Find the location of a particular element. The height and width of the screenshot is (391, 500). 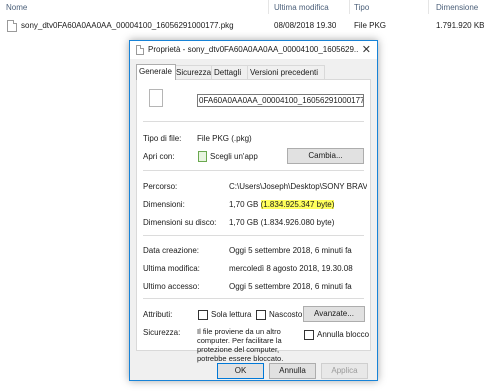

app-icon is located at coordinates (202, 156).